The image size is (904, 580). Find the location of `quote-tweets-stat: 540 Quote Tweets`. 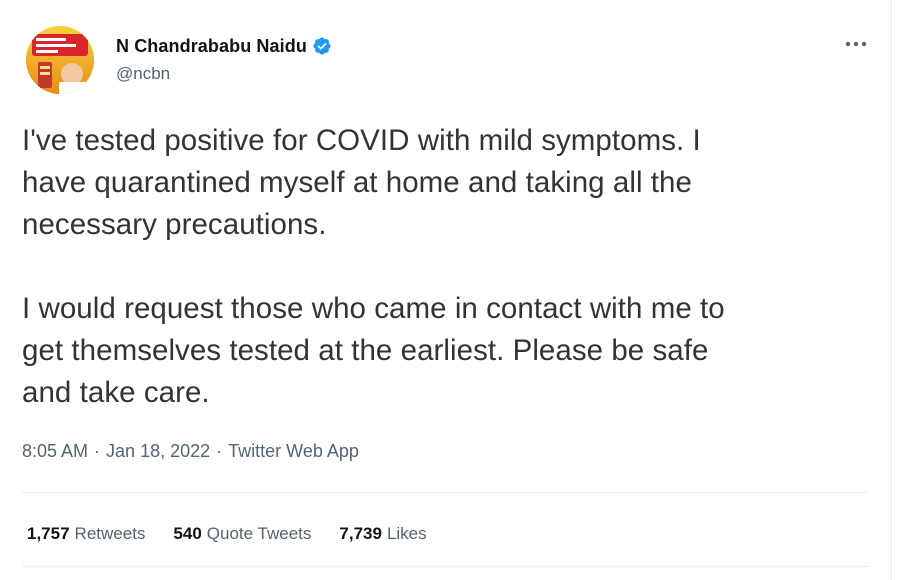

quote-tweets-stat: 540 Quote Tweets is located at coordinates (242, 534).